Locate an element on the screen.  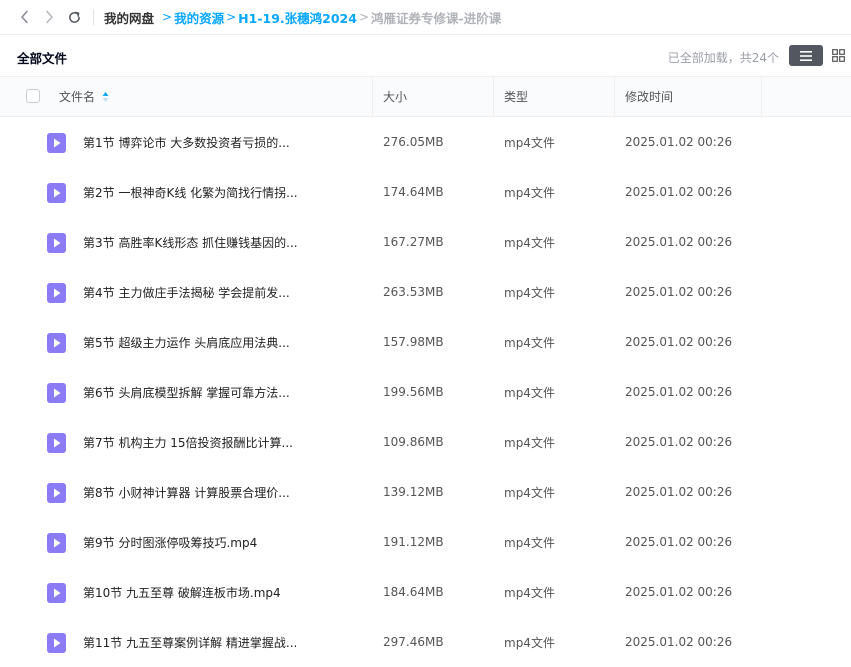
list-view-button is located at coordinates (806, 55).